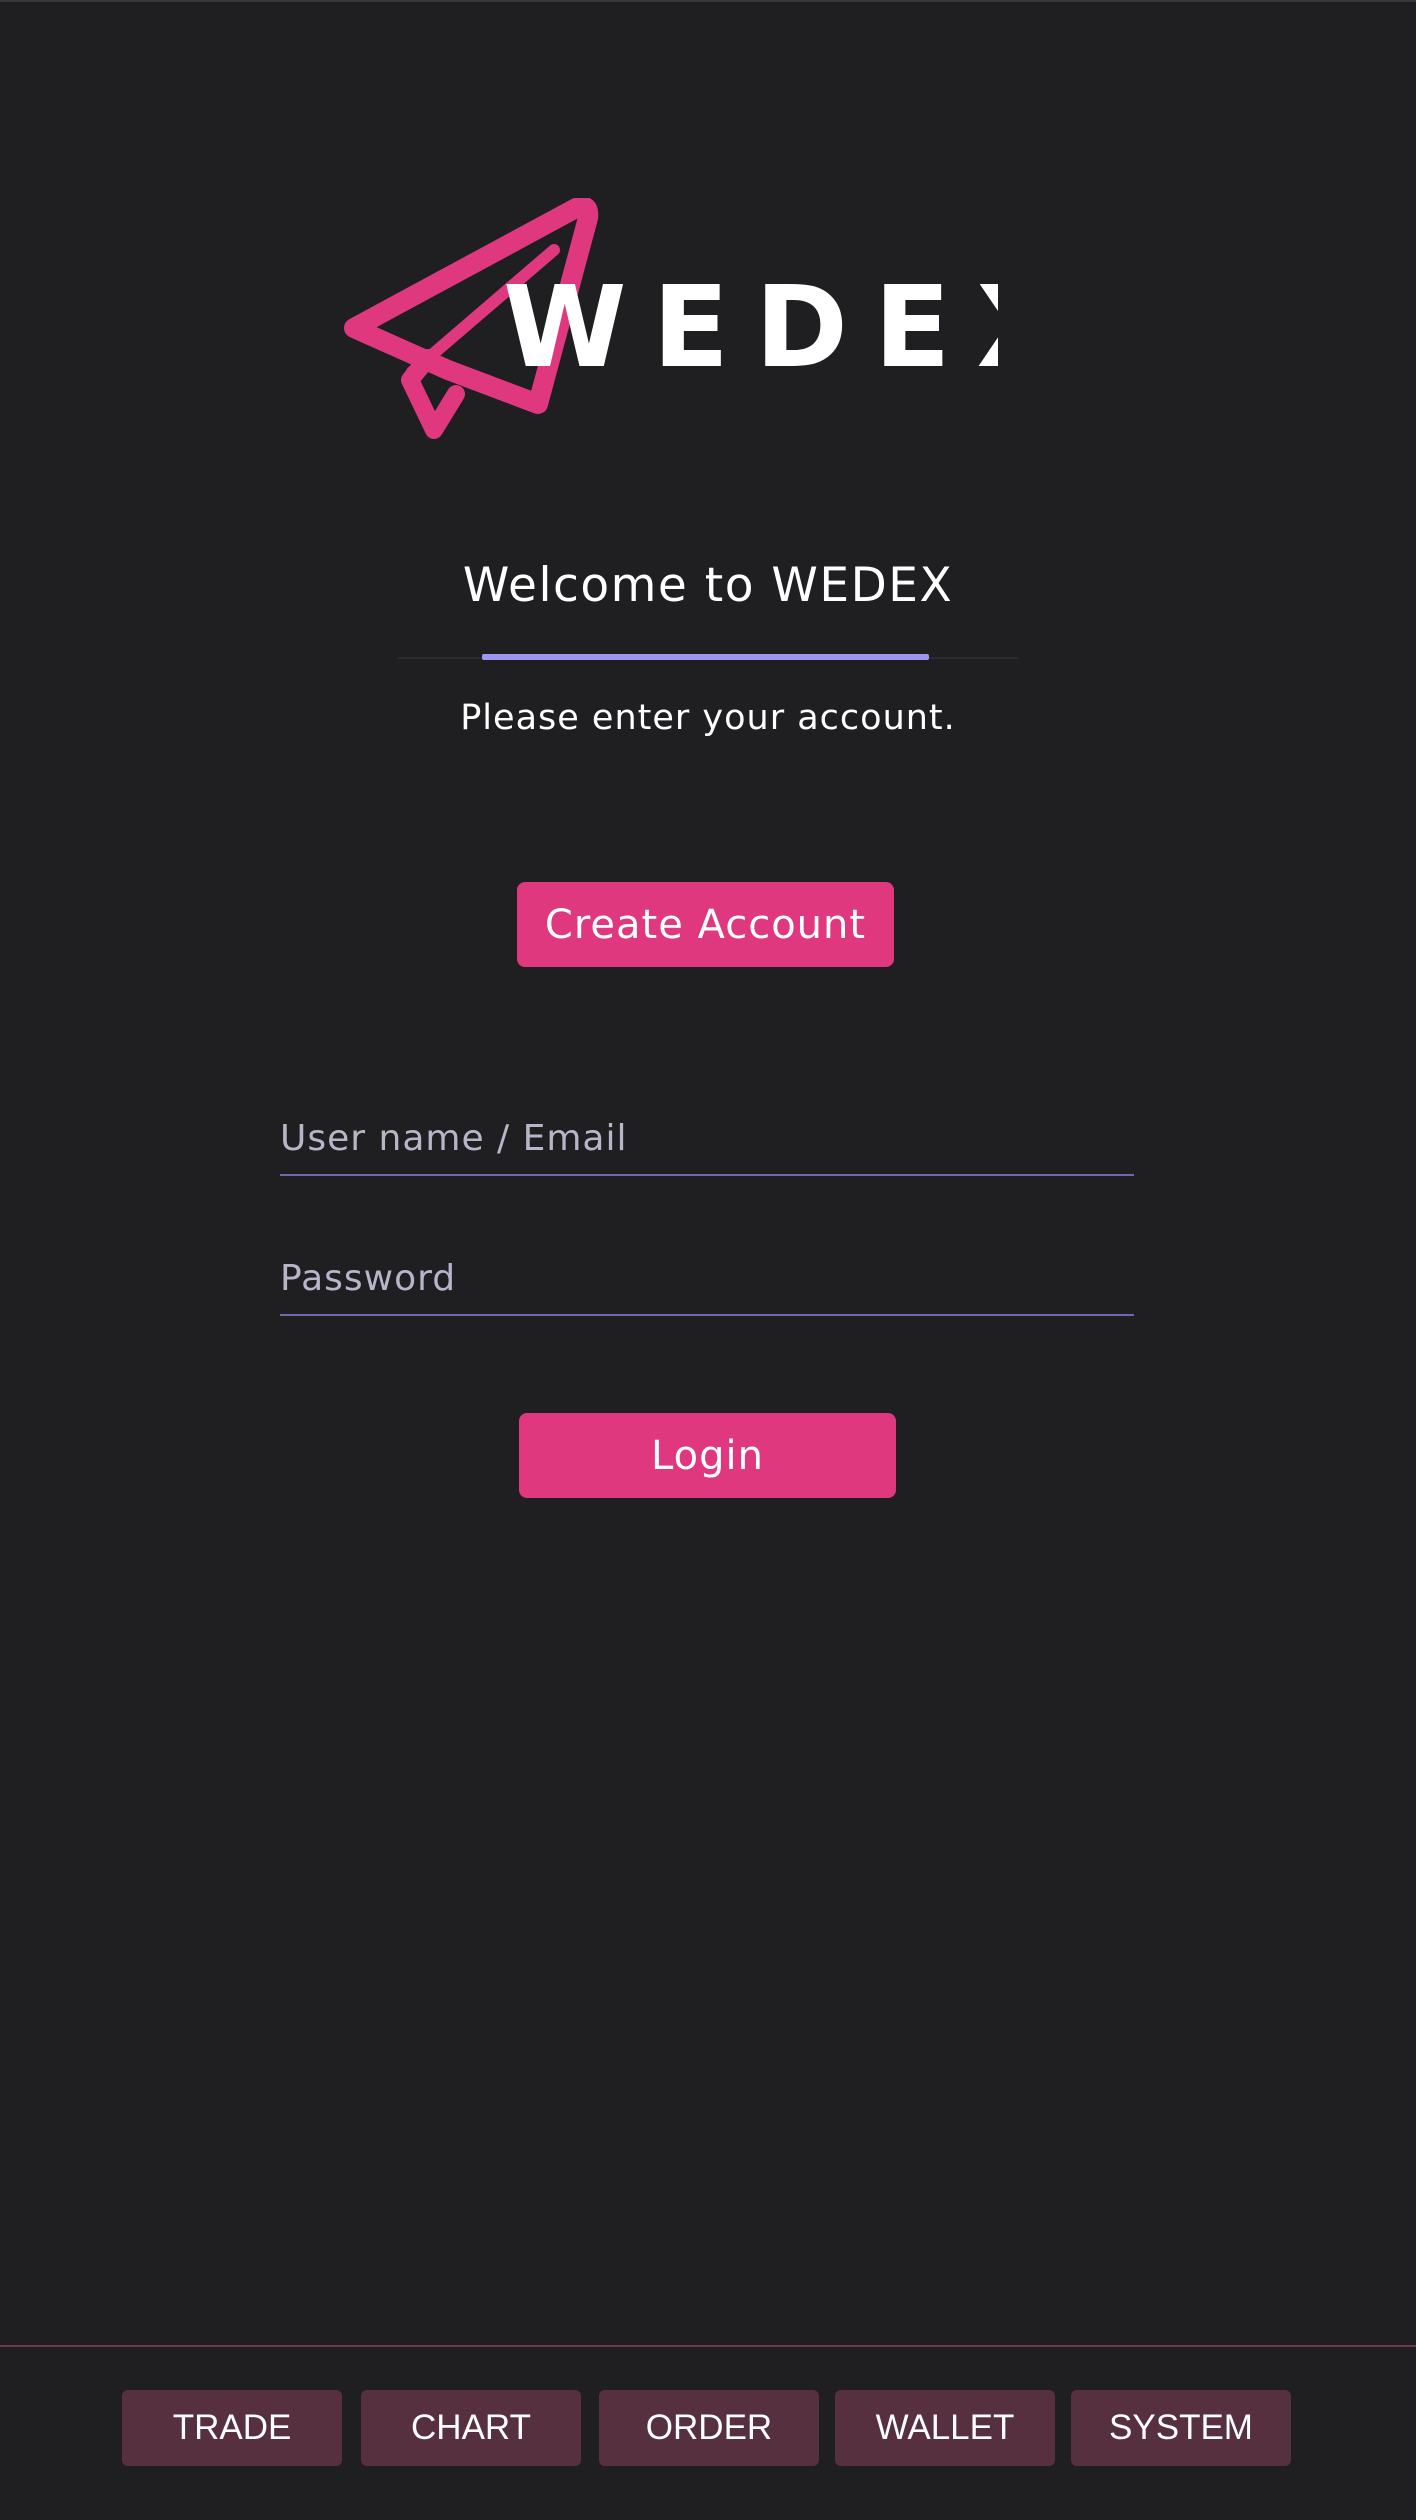  Describe the element at coordinates (707, 1455) in the screenshot. I see `login-button: Login` at that location.